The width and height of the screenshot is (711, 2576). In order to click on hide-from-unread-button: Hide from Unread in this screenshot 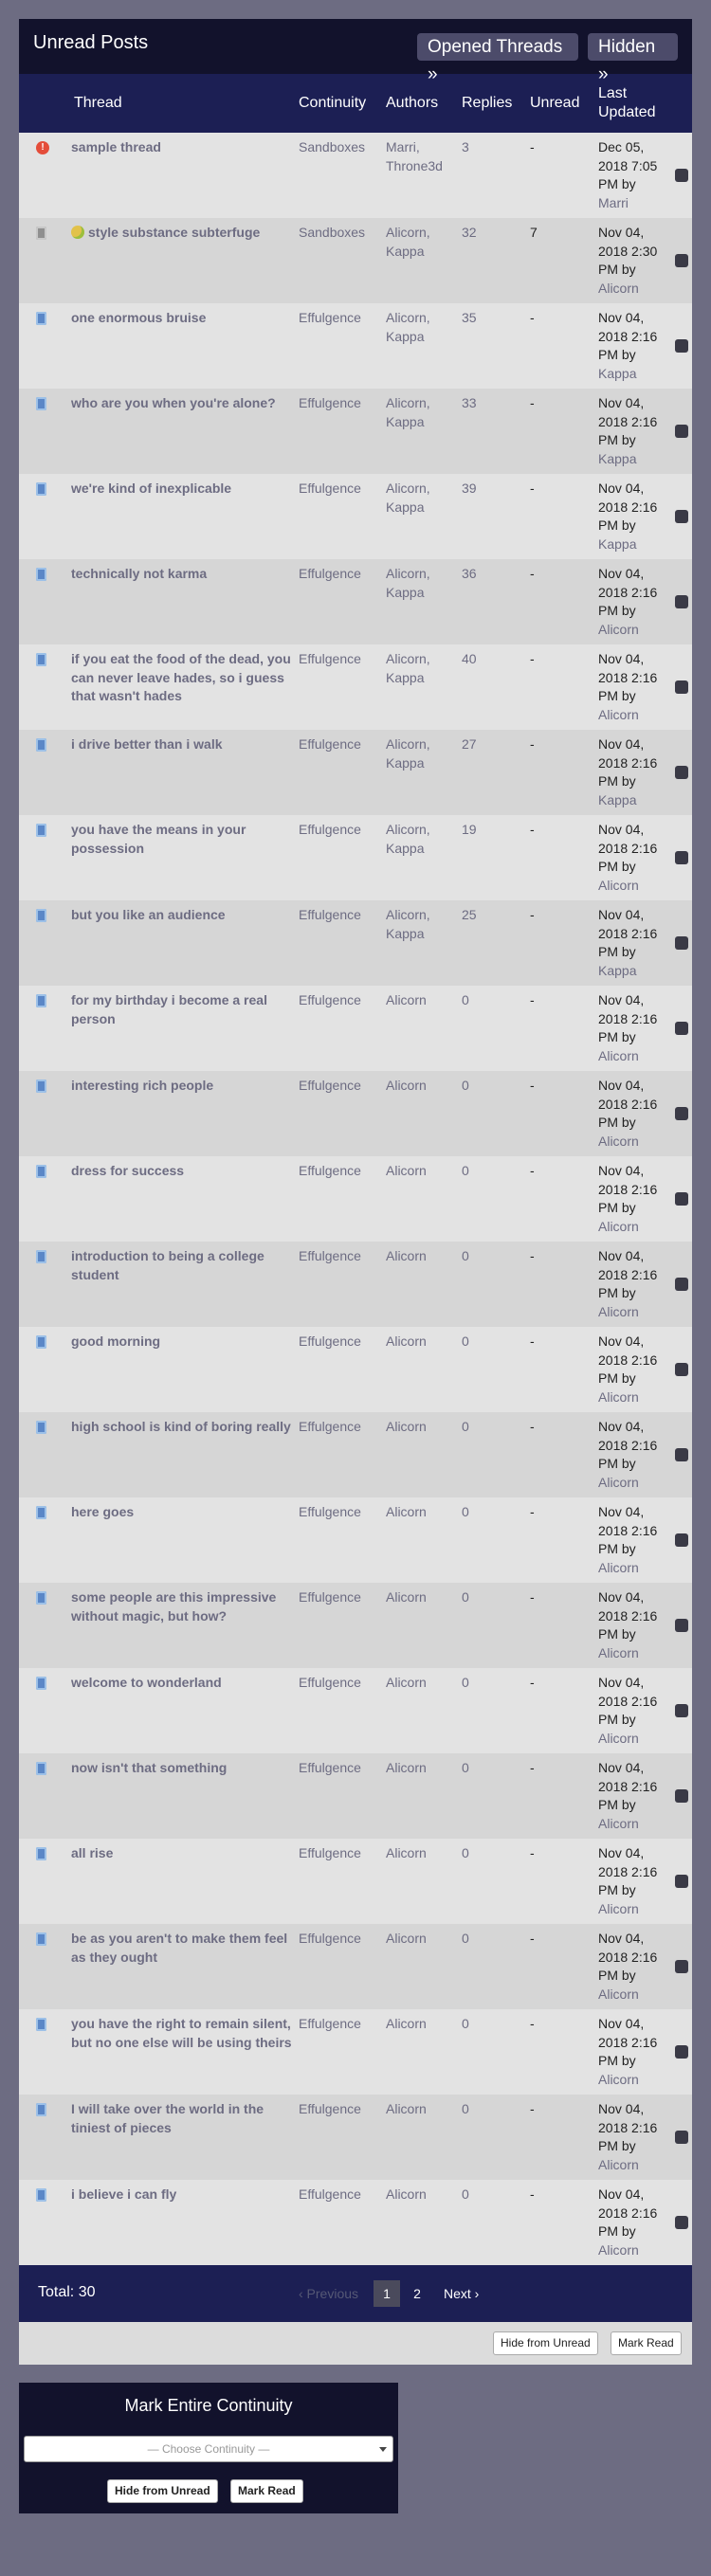, I will do `click(545, 2343)`.